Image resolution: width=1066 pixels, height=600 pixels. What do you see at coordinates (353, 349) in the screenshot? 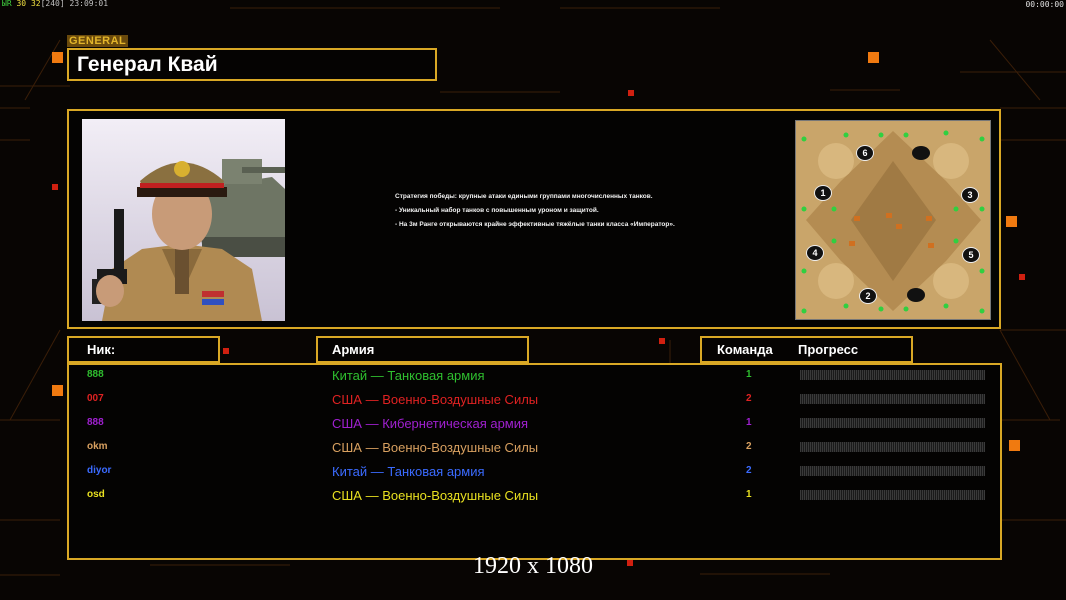
I see `army-header-label: Армия` at bounding box center [353, 349].